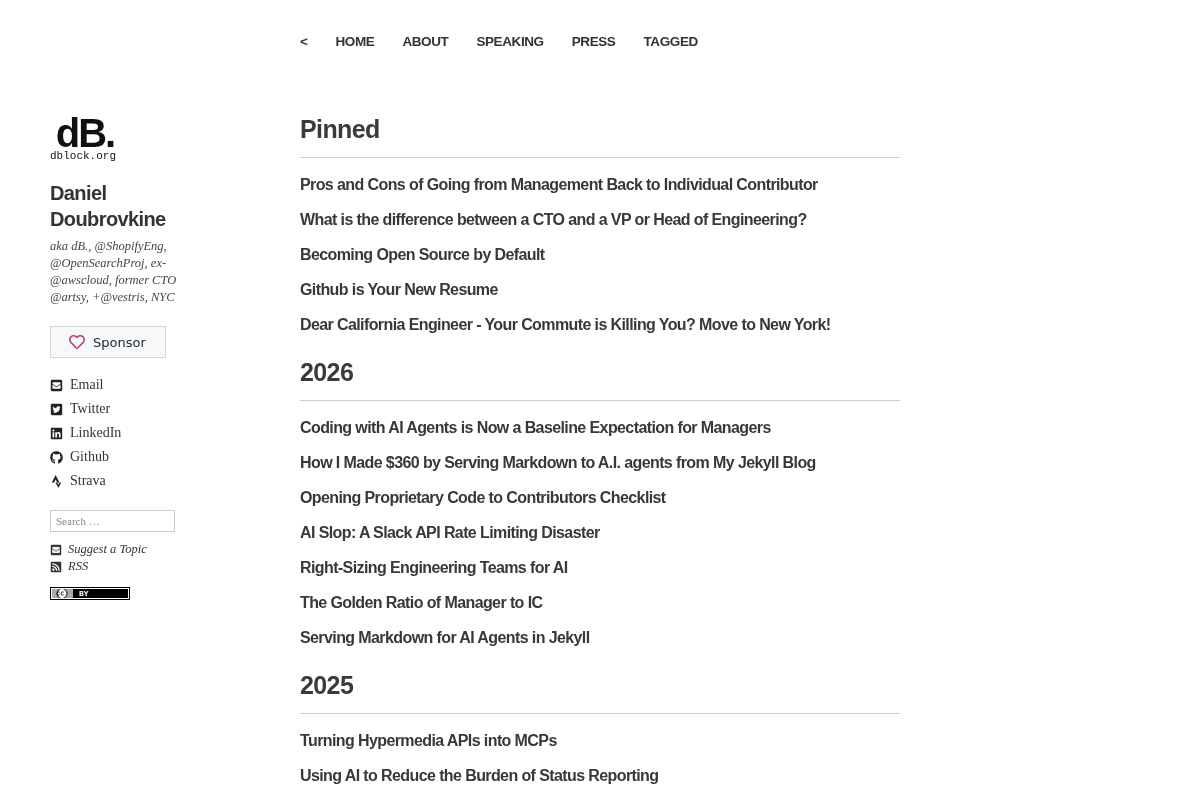 This screenshot has height=800, width=1200. What do you see at coordinates (600, 378) in the screenshot?
I see `section-heading: 2026` at bounding box center [600, 378].